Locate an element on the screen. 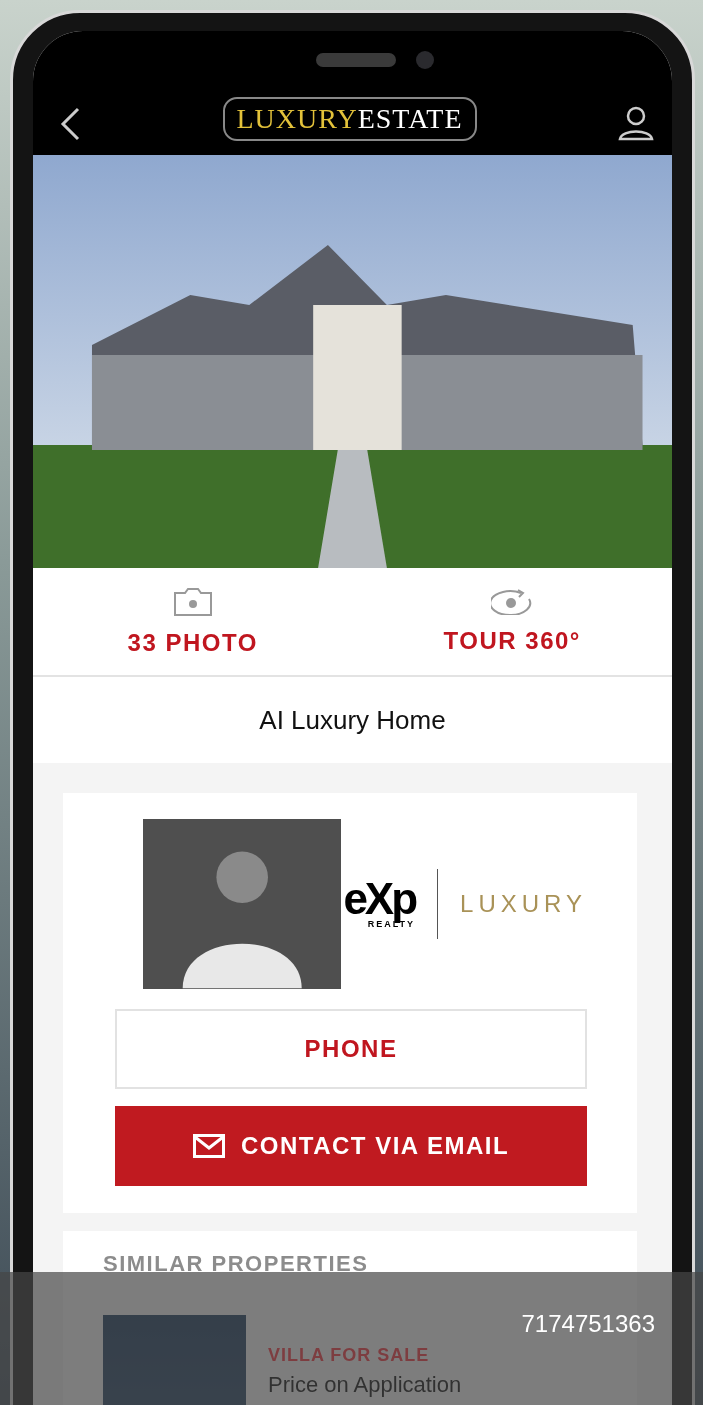 Image resolution: width=703 pixels, height=1405 pixels. property-type: VILLA FOR SALE is located at coordinates (349, 1355).